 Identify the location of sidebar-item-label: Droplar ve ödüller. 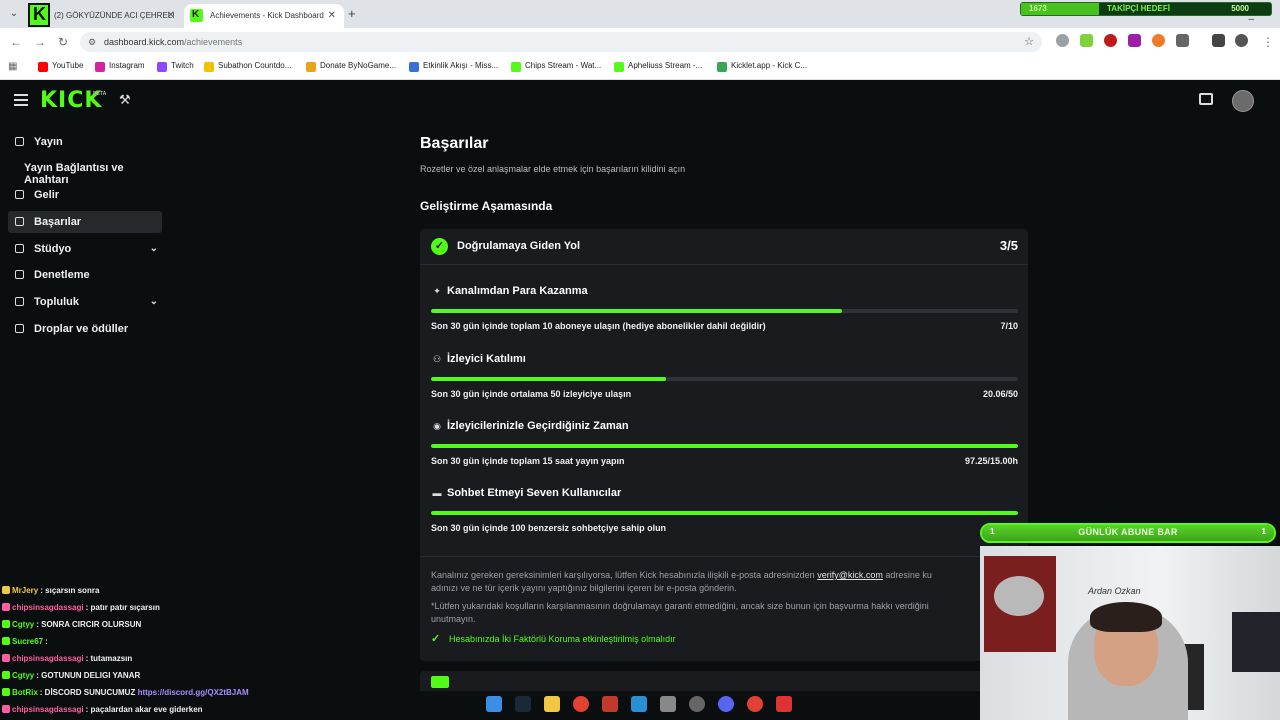
(81, 329).